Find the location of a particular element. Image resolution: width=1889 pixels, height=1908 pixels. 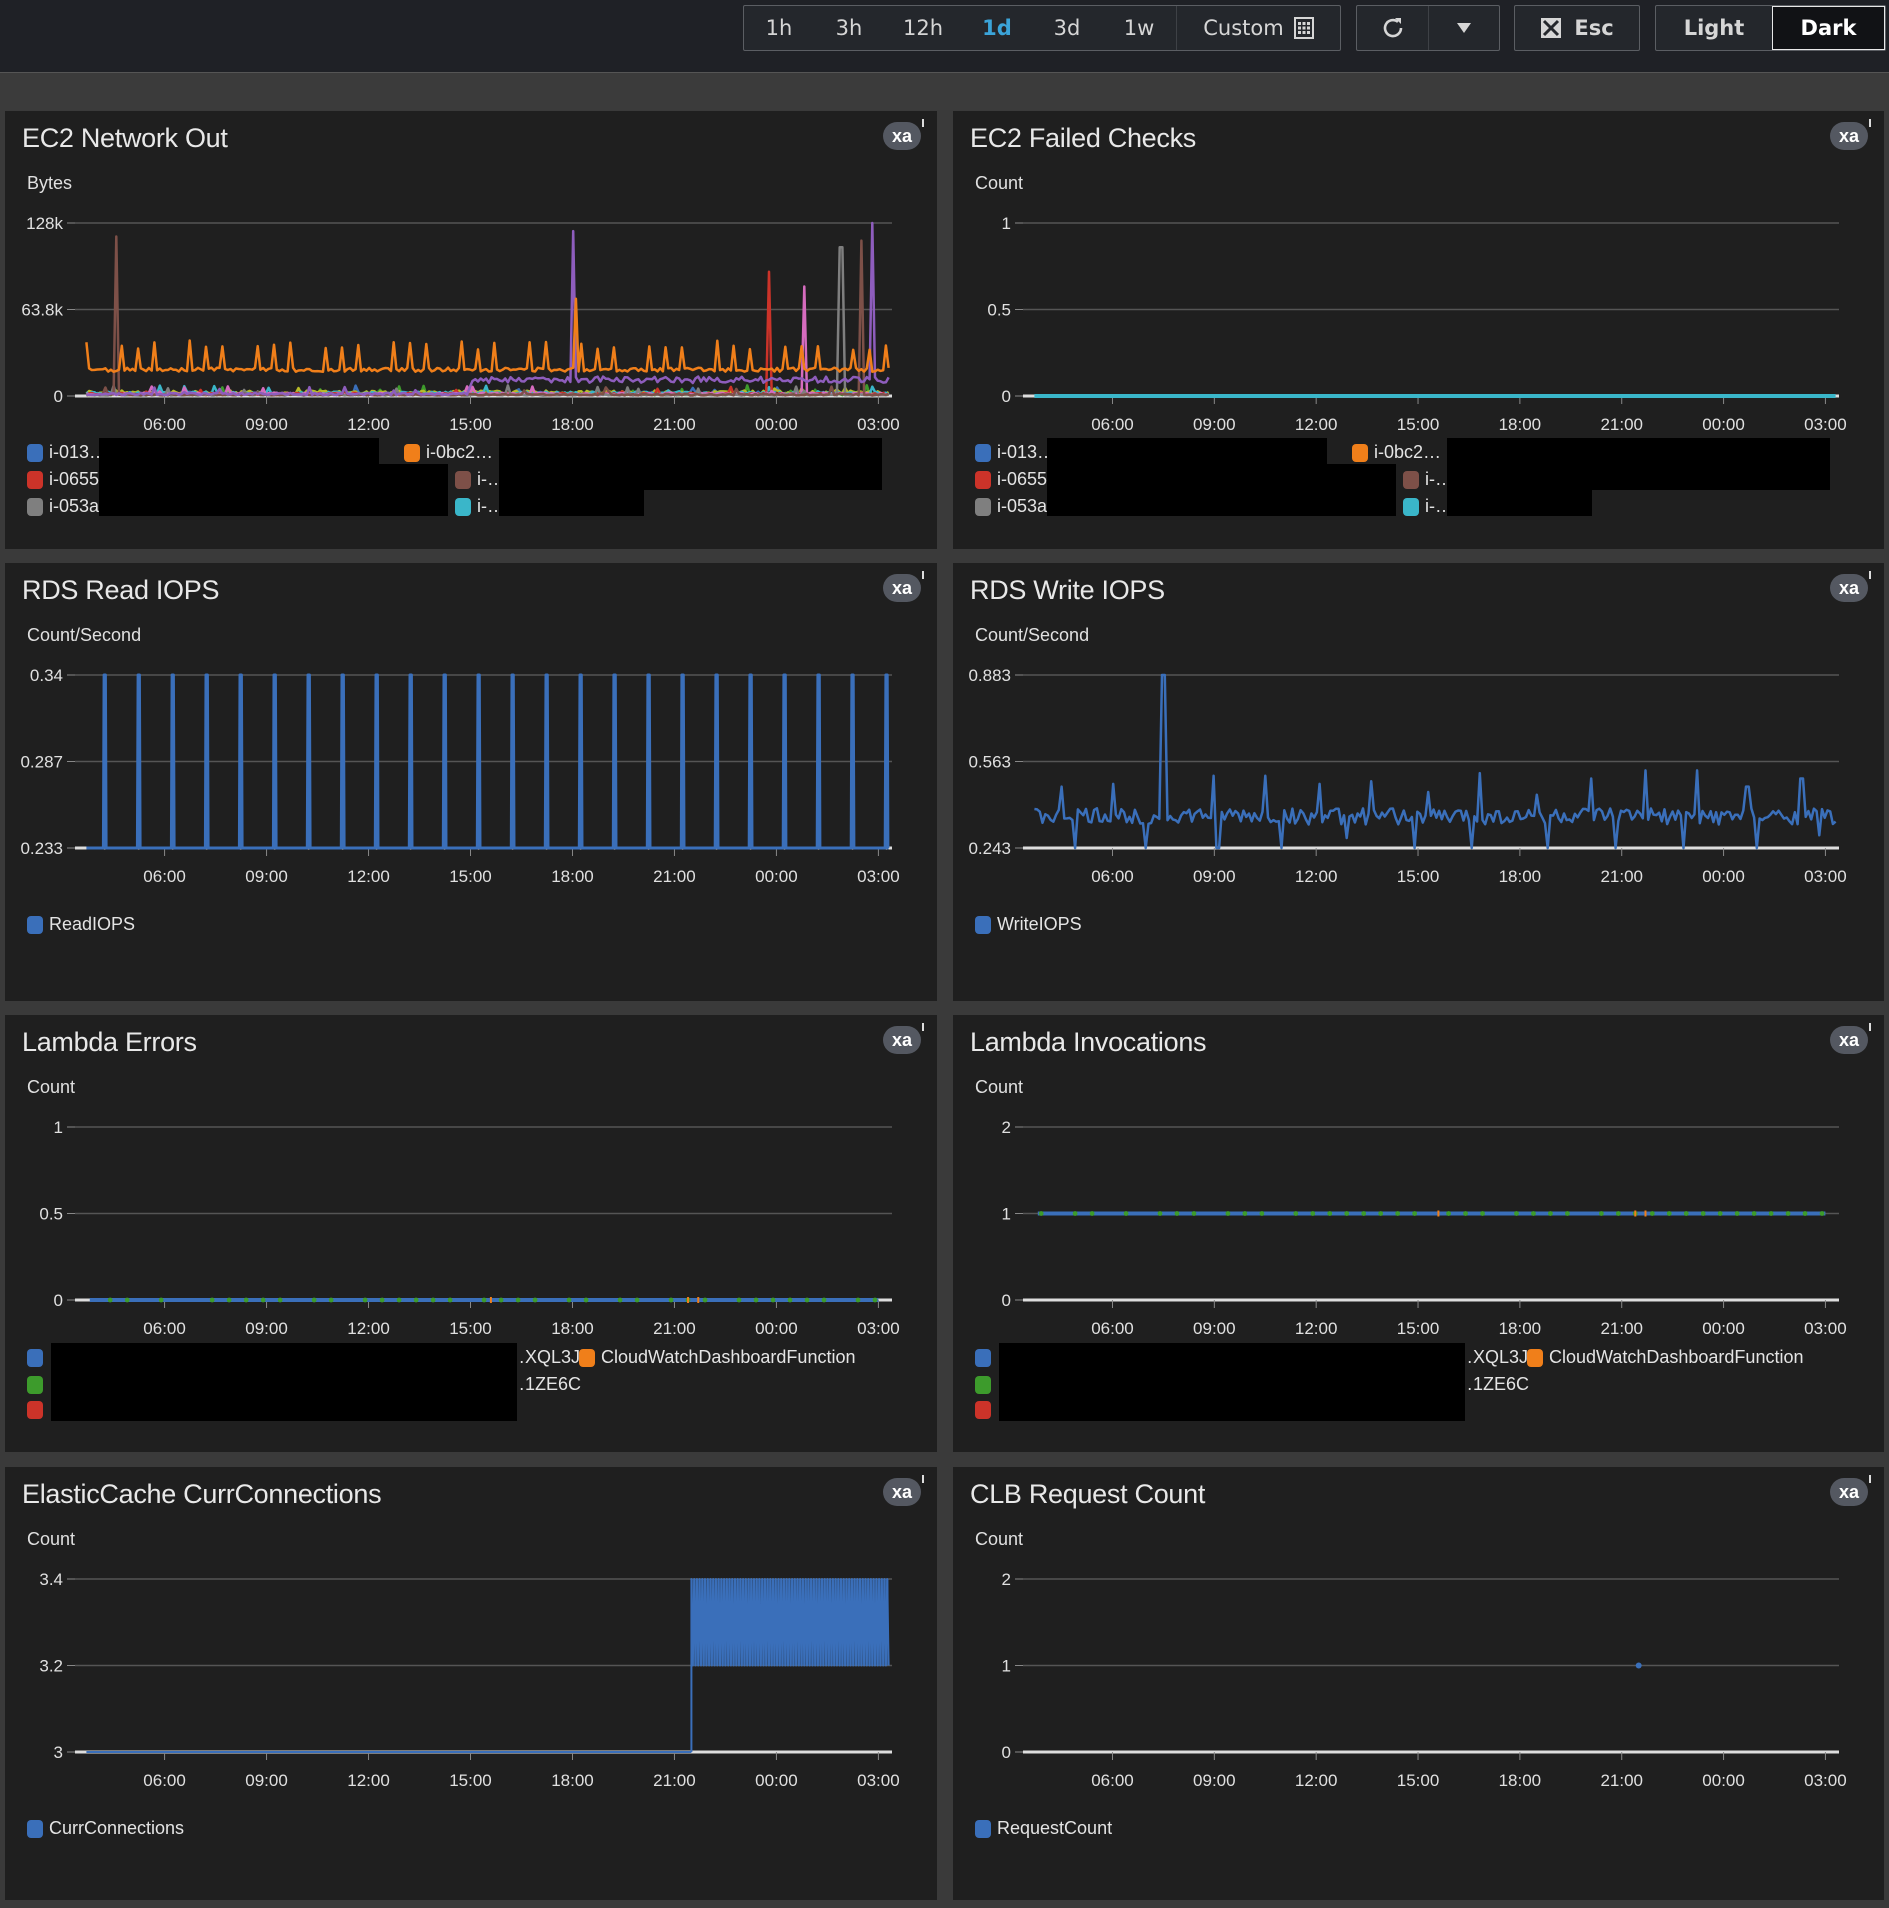

theme-light-button: Light is located at coordinates (1714, 28).